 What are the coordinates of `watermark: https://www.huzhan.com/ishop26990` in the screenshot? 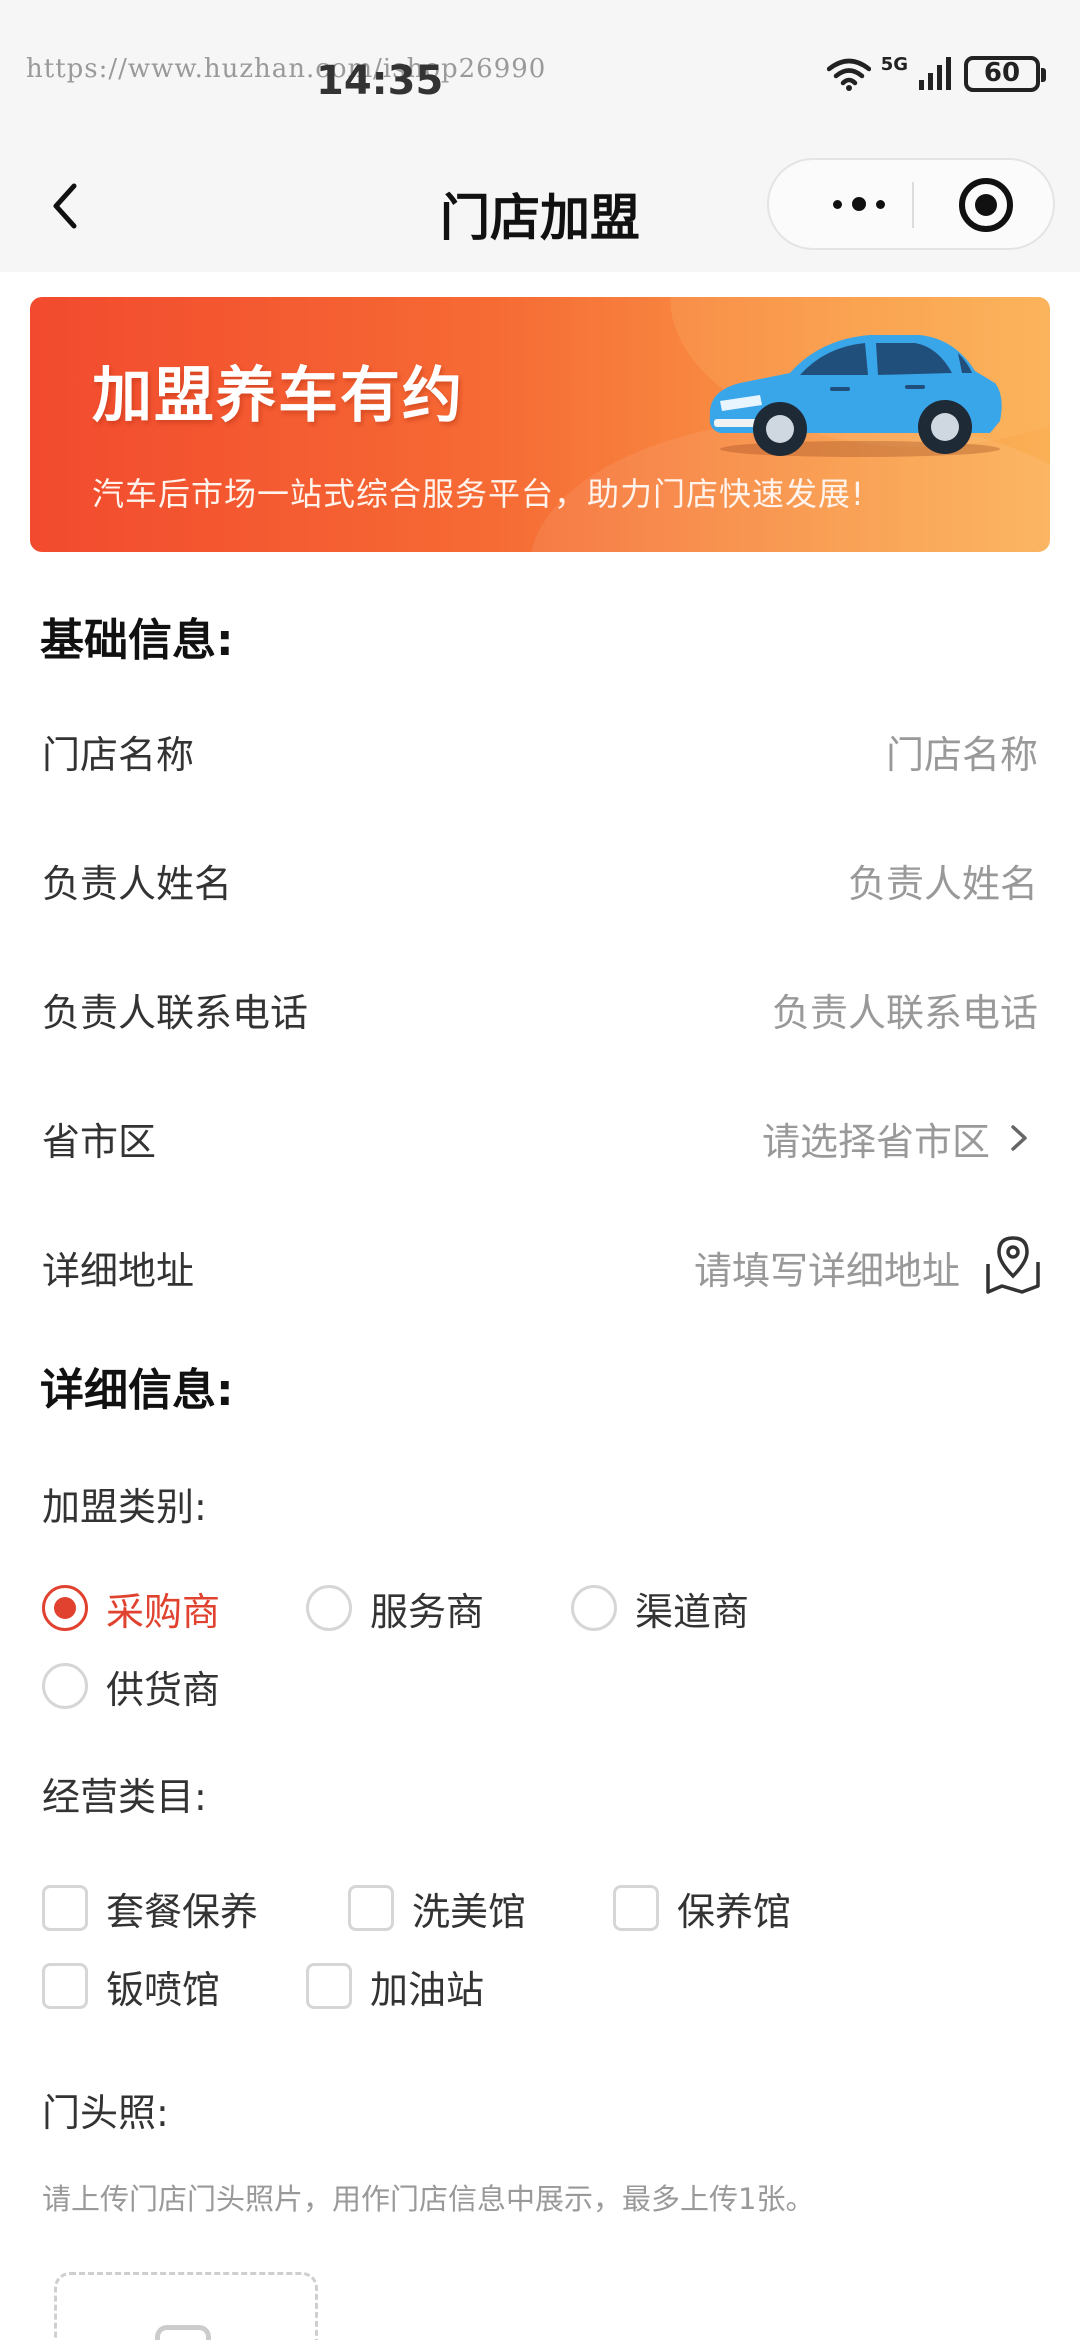 It's located at (286, 69).